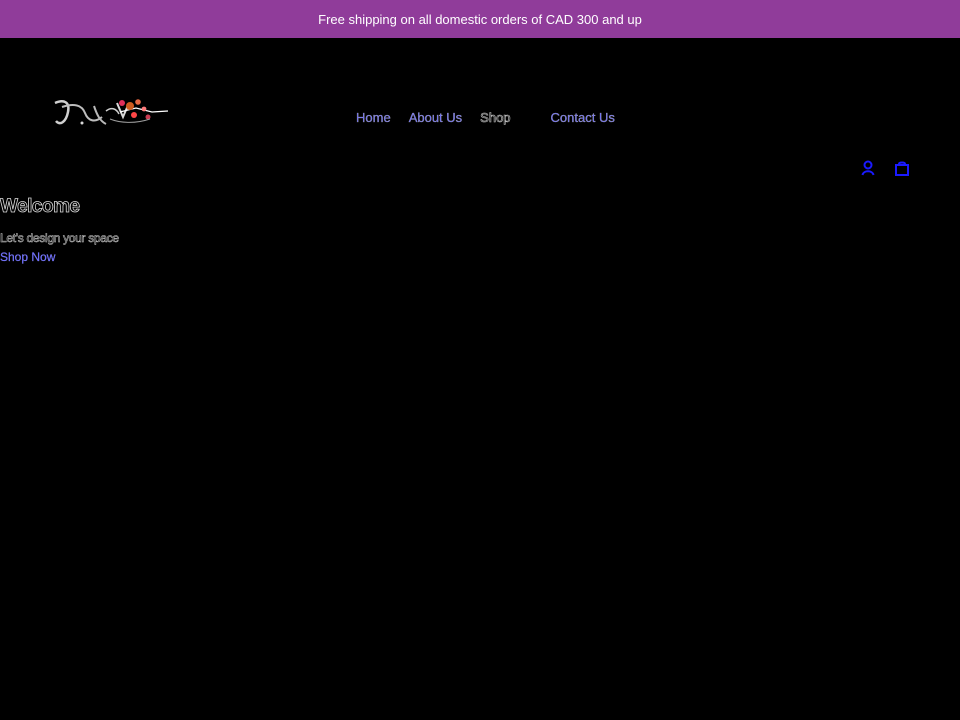  What do you see at coordinates (373, 117) in the screenshot?
I see `nav-home: Home` at bounding box center [373, 117].